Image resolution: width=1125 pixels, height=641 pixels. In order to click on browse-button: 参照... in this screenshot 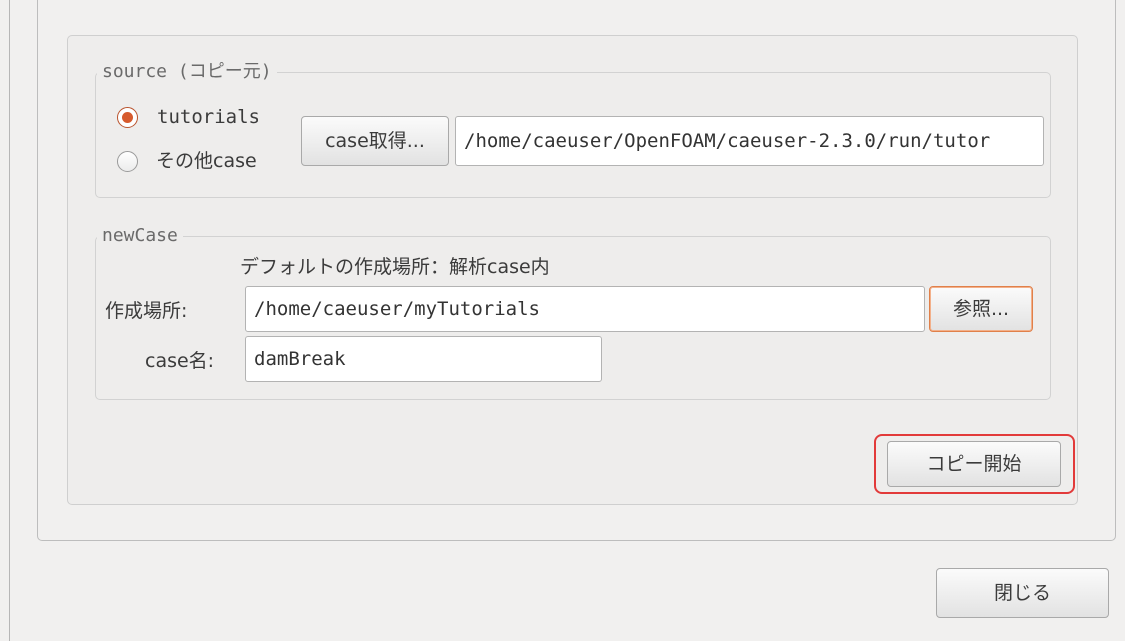, I will do `click(981, 309)`.